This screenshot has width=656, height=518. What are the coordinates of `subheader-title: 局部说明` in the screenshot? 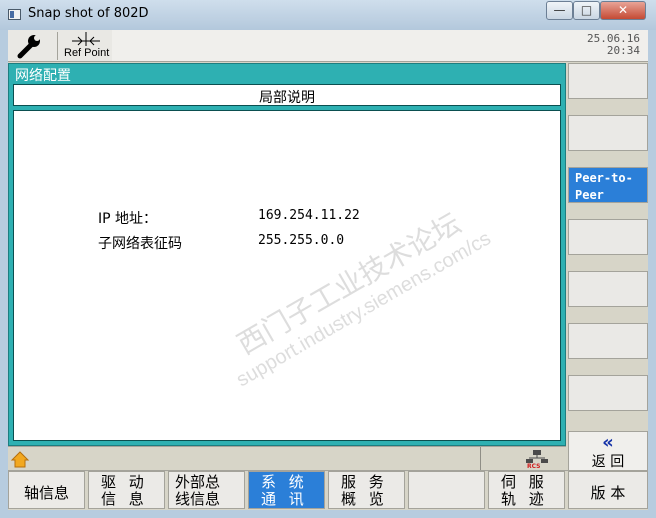 It's located at (287, 98).